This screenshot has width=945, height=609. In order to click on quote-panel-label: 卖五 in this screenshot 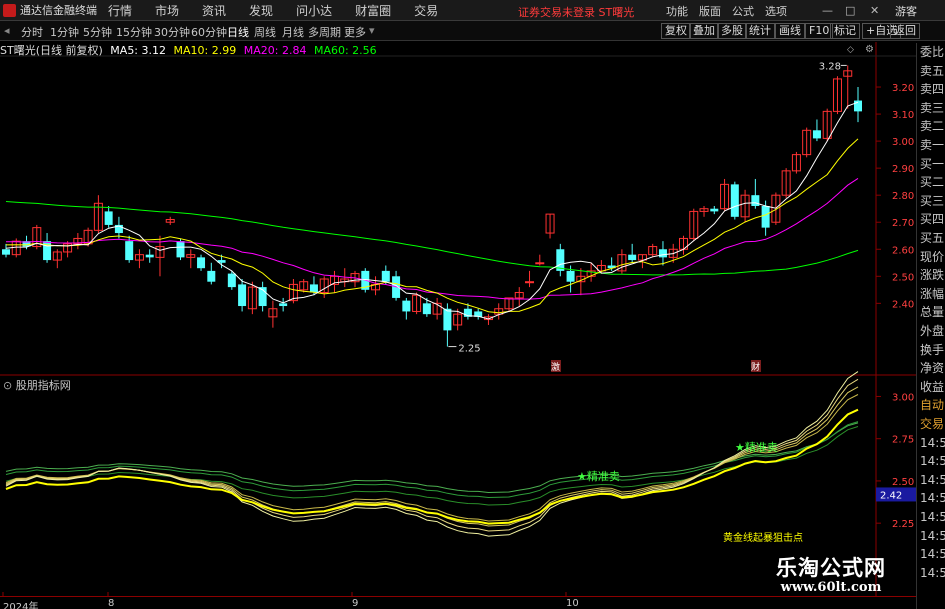, I will do `click(932, 70)`.